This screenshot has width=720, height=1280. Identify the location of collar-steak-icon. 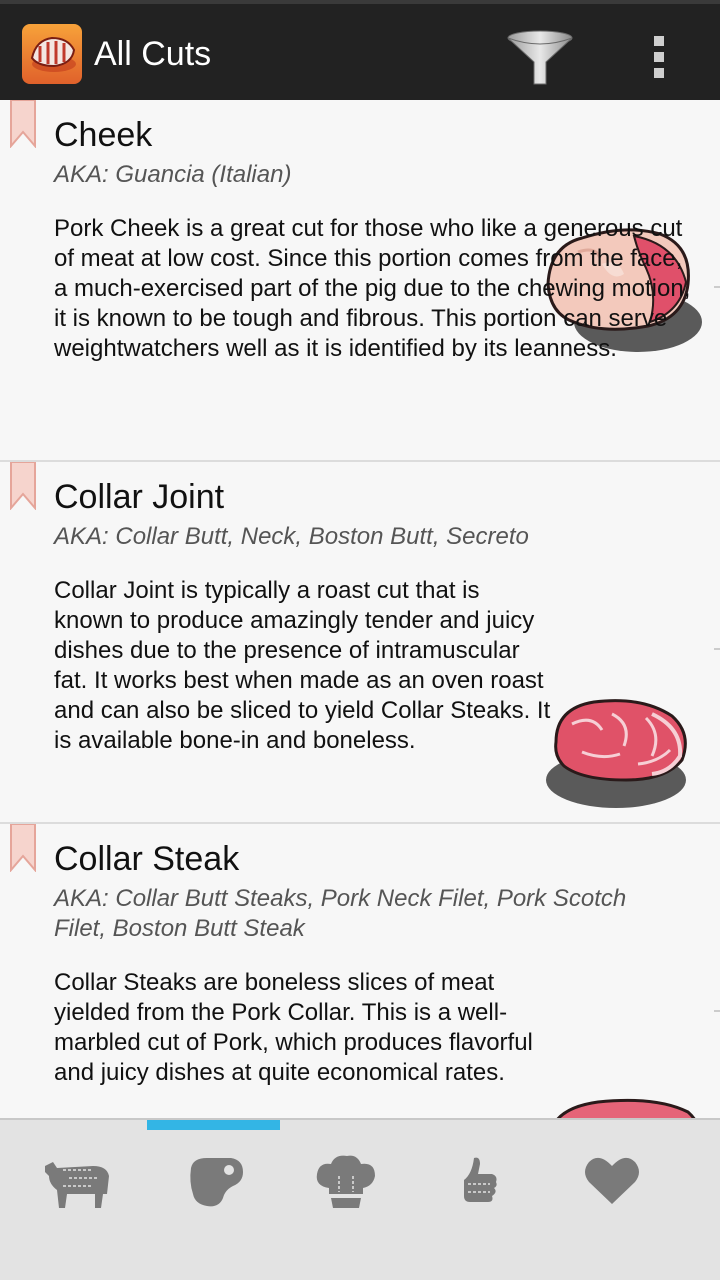
(626, 1108).